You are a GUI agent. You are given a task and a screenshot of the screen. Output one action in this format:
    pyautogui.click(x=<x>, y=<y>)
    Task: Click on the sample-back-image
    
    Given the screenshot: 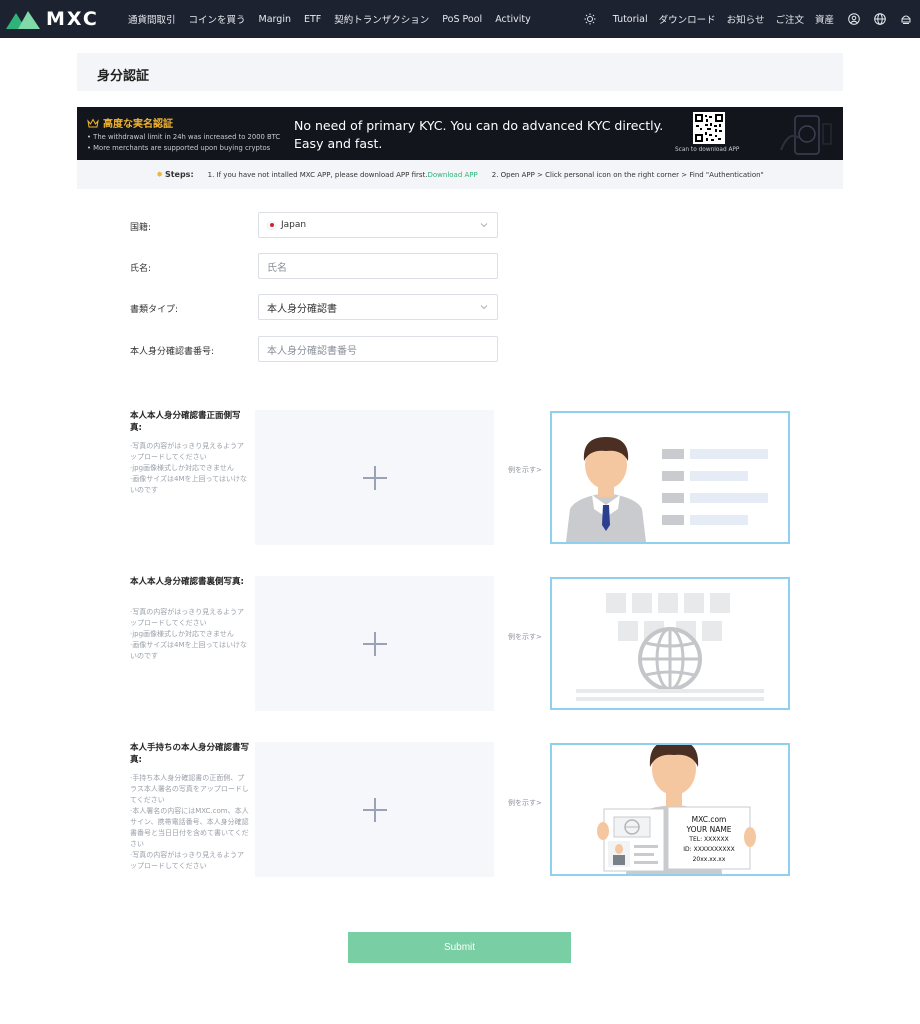 What is the action you would take?
    pyautogui.click(x=670, y=643)
    